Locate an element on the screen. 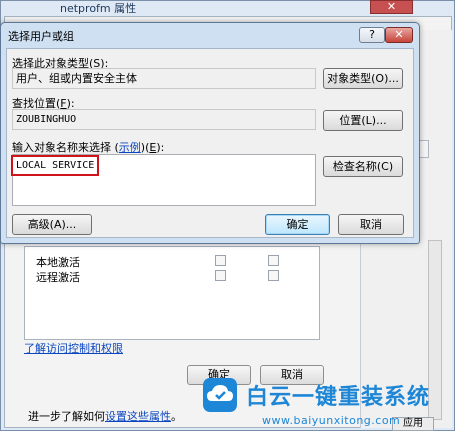  permission-row-local: 本地激活 is located at coordinates (58, 262).